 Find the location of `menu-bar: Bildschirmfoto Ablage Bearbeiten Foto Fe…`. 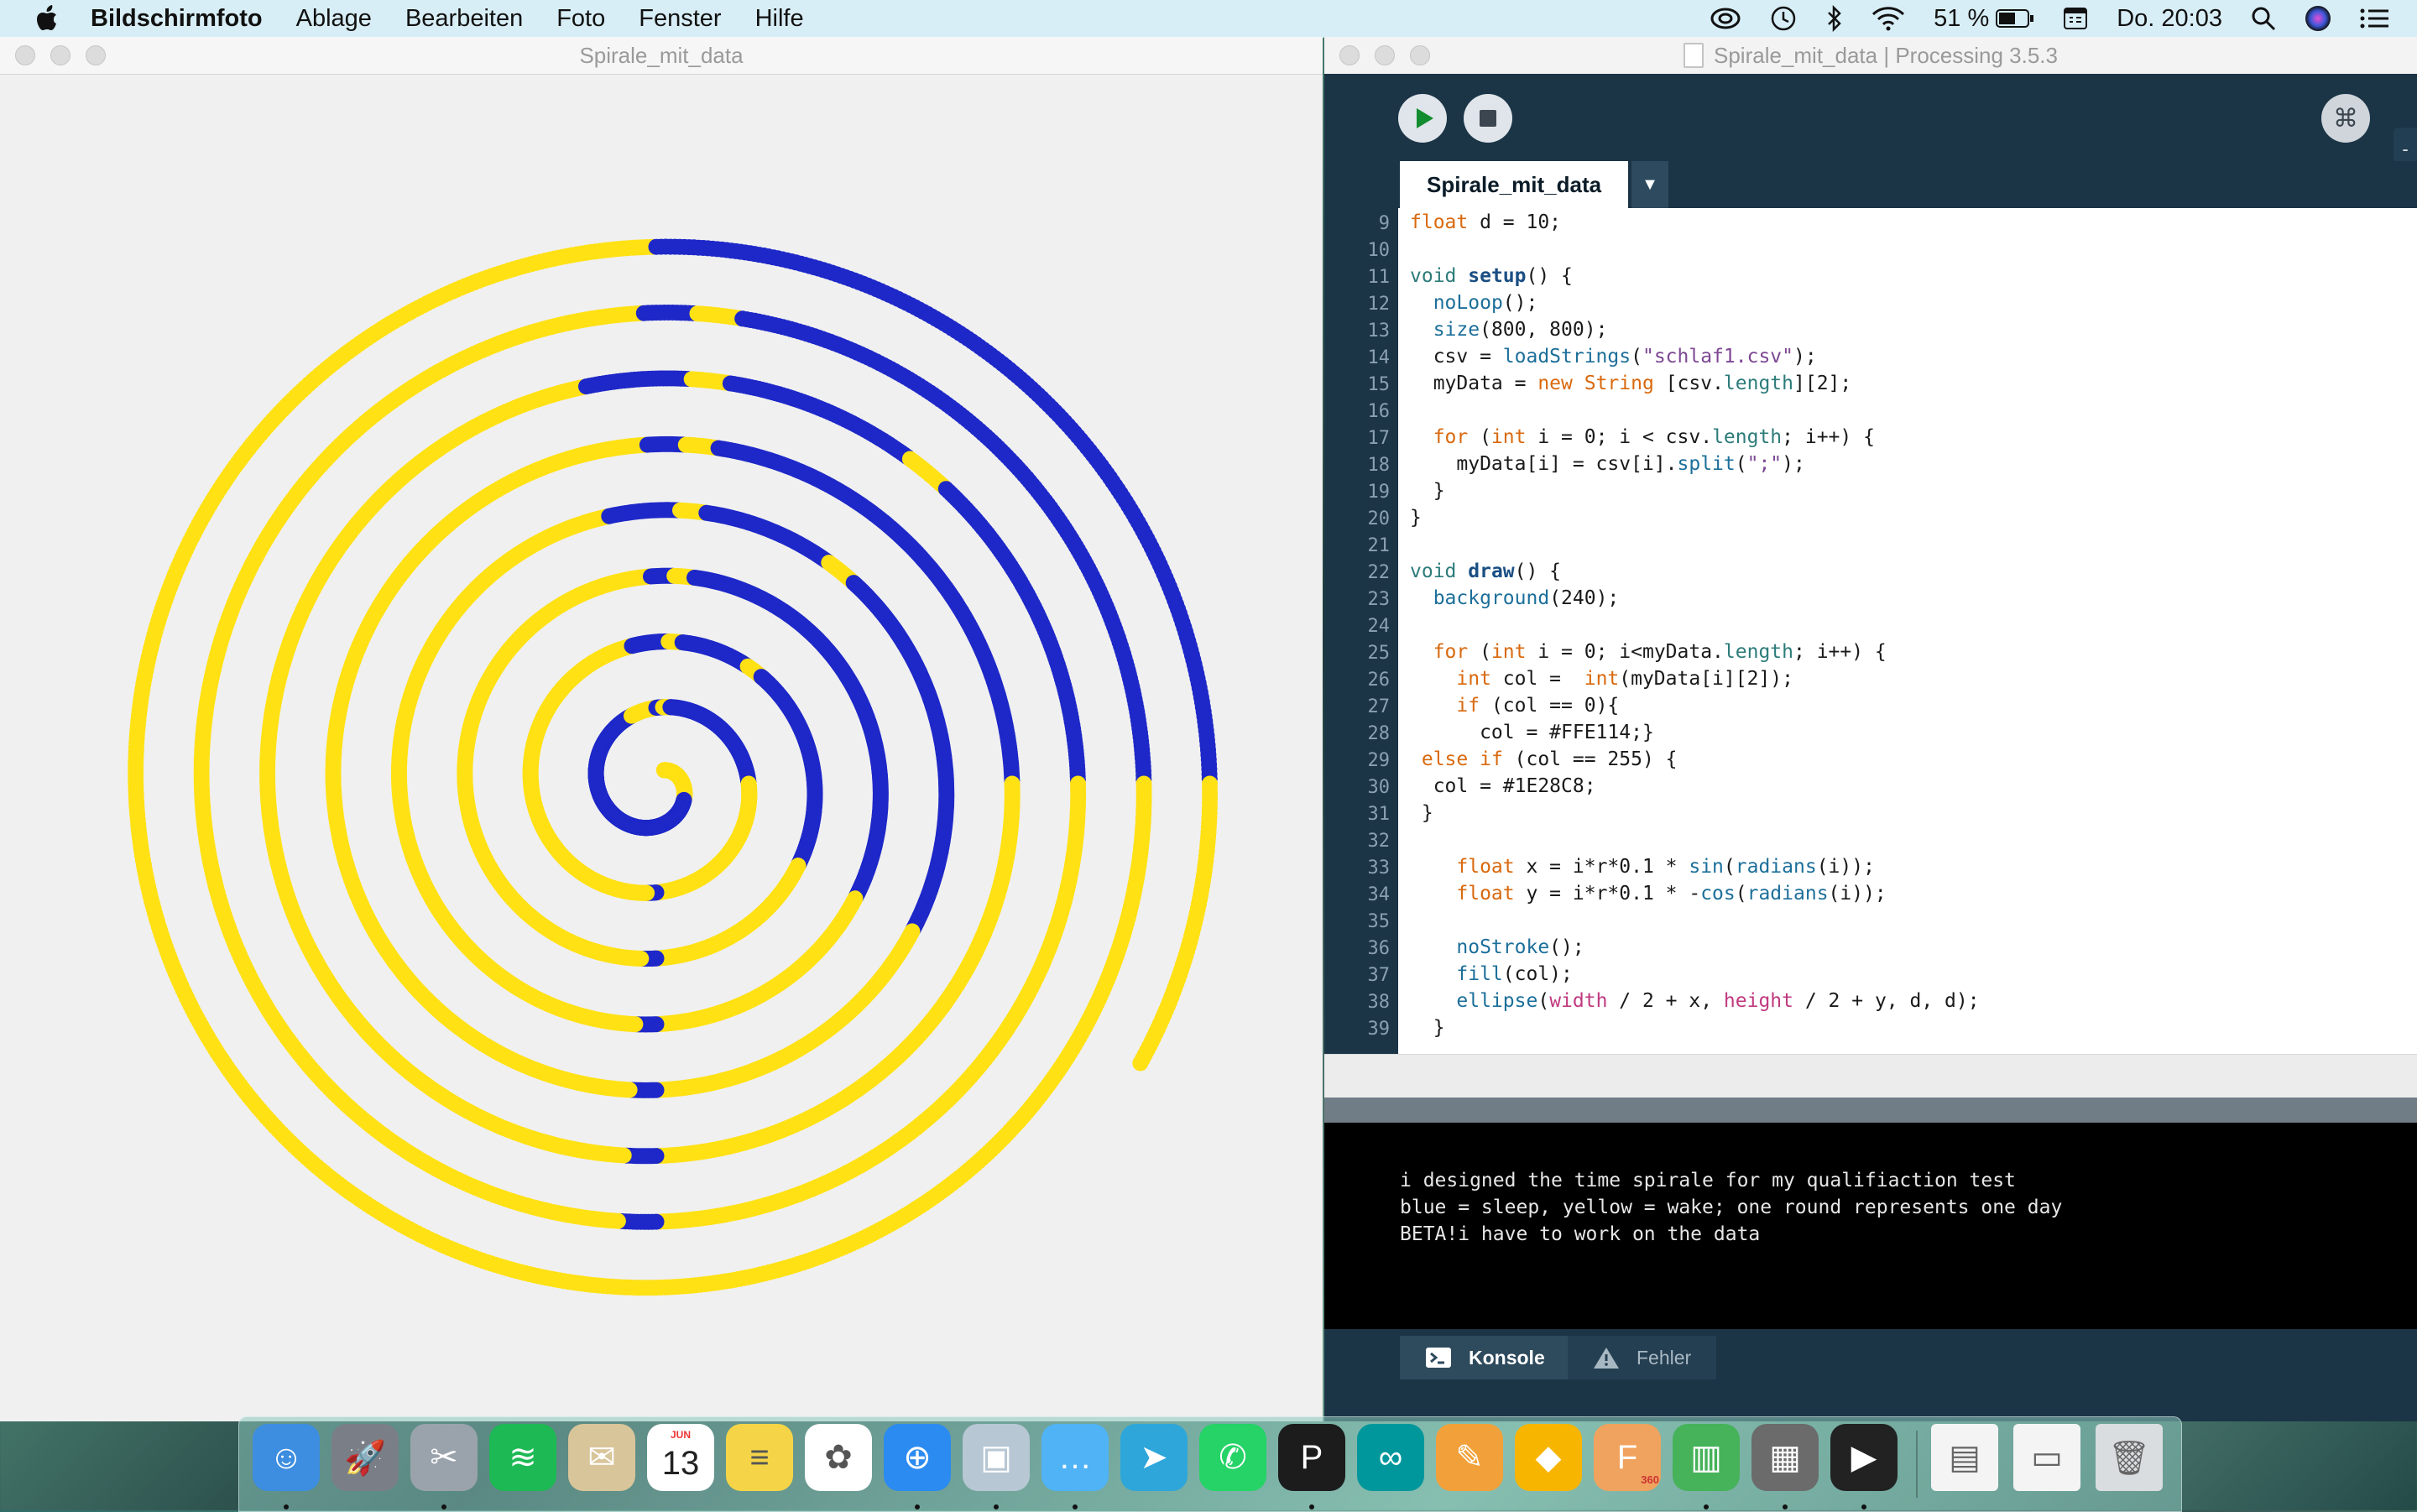

menu-bar: Bildschirmfoto Ablage Bearbeiten Foto Fe… is located at coordinates (1208, 19).